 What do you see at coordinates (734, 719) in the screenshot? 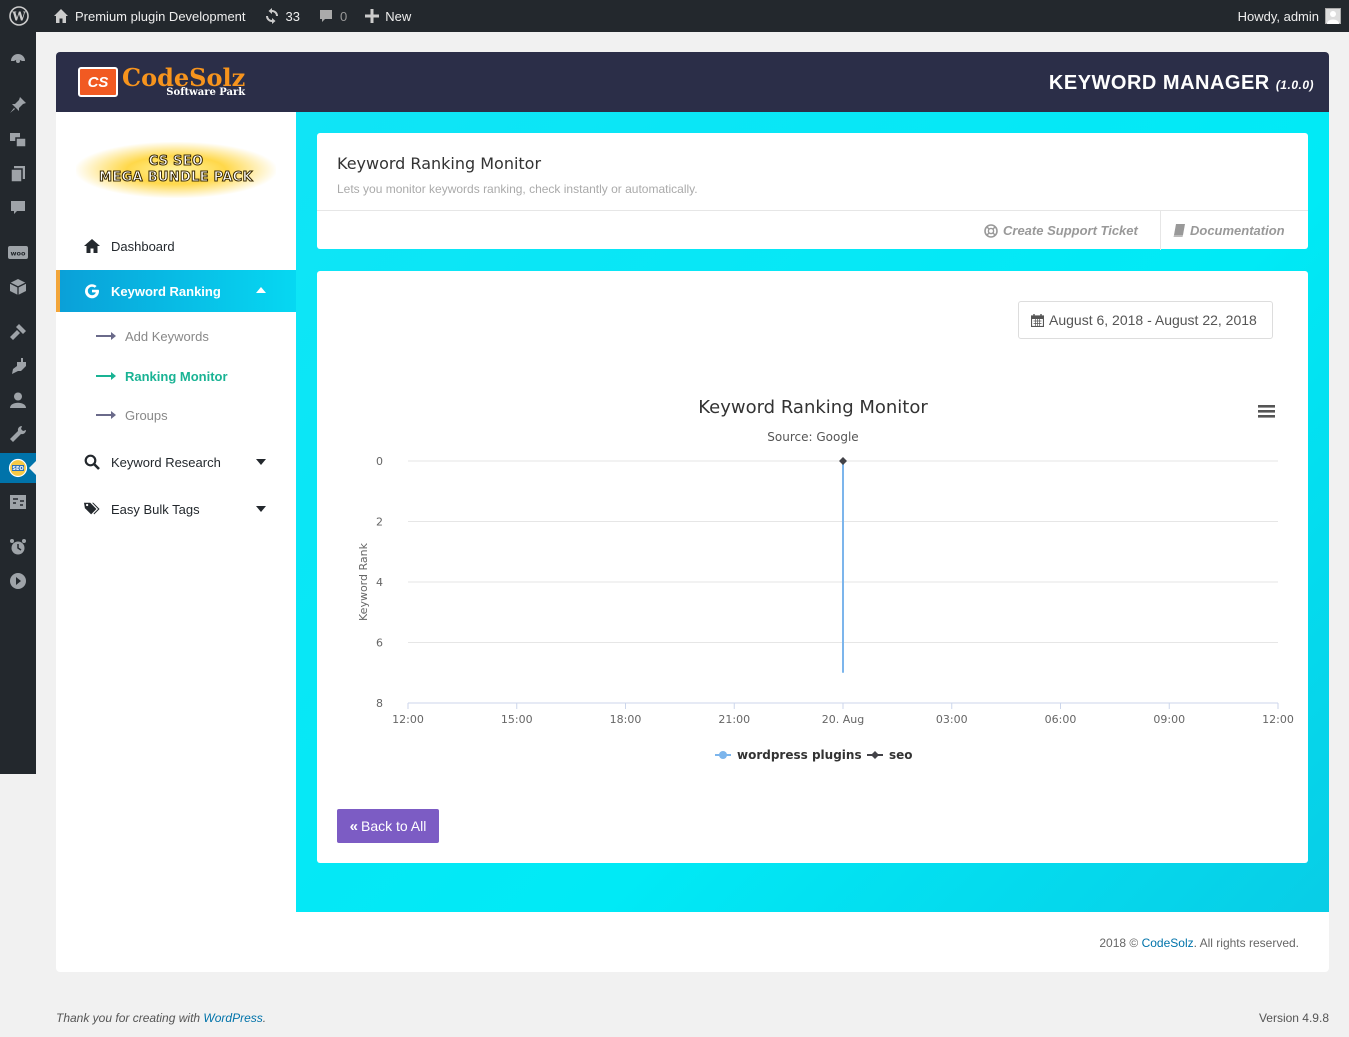
I see `x-tick-label: 21:00` at bounding box center [734, 719].